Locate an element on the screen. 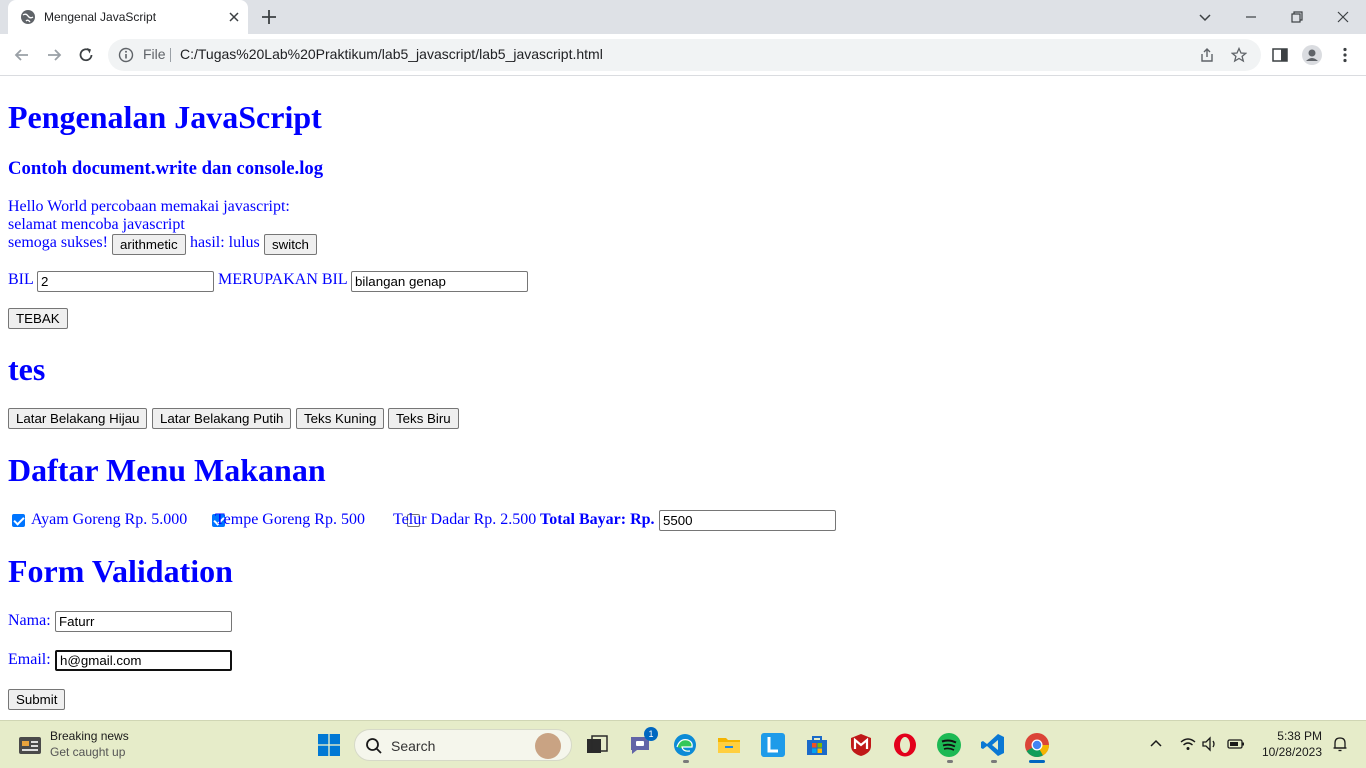 This screenshot has width=1366, height=768. spotify-running-indicator is located at coordinates (950, 761).